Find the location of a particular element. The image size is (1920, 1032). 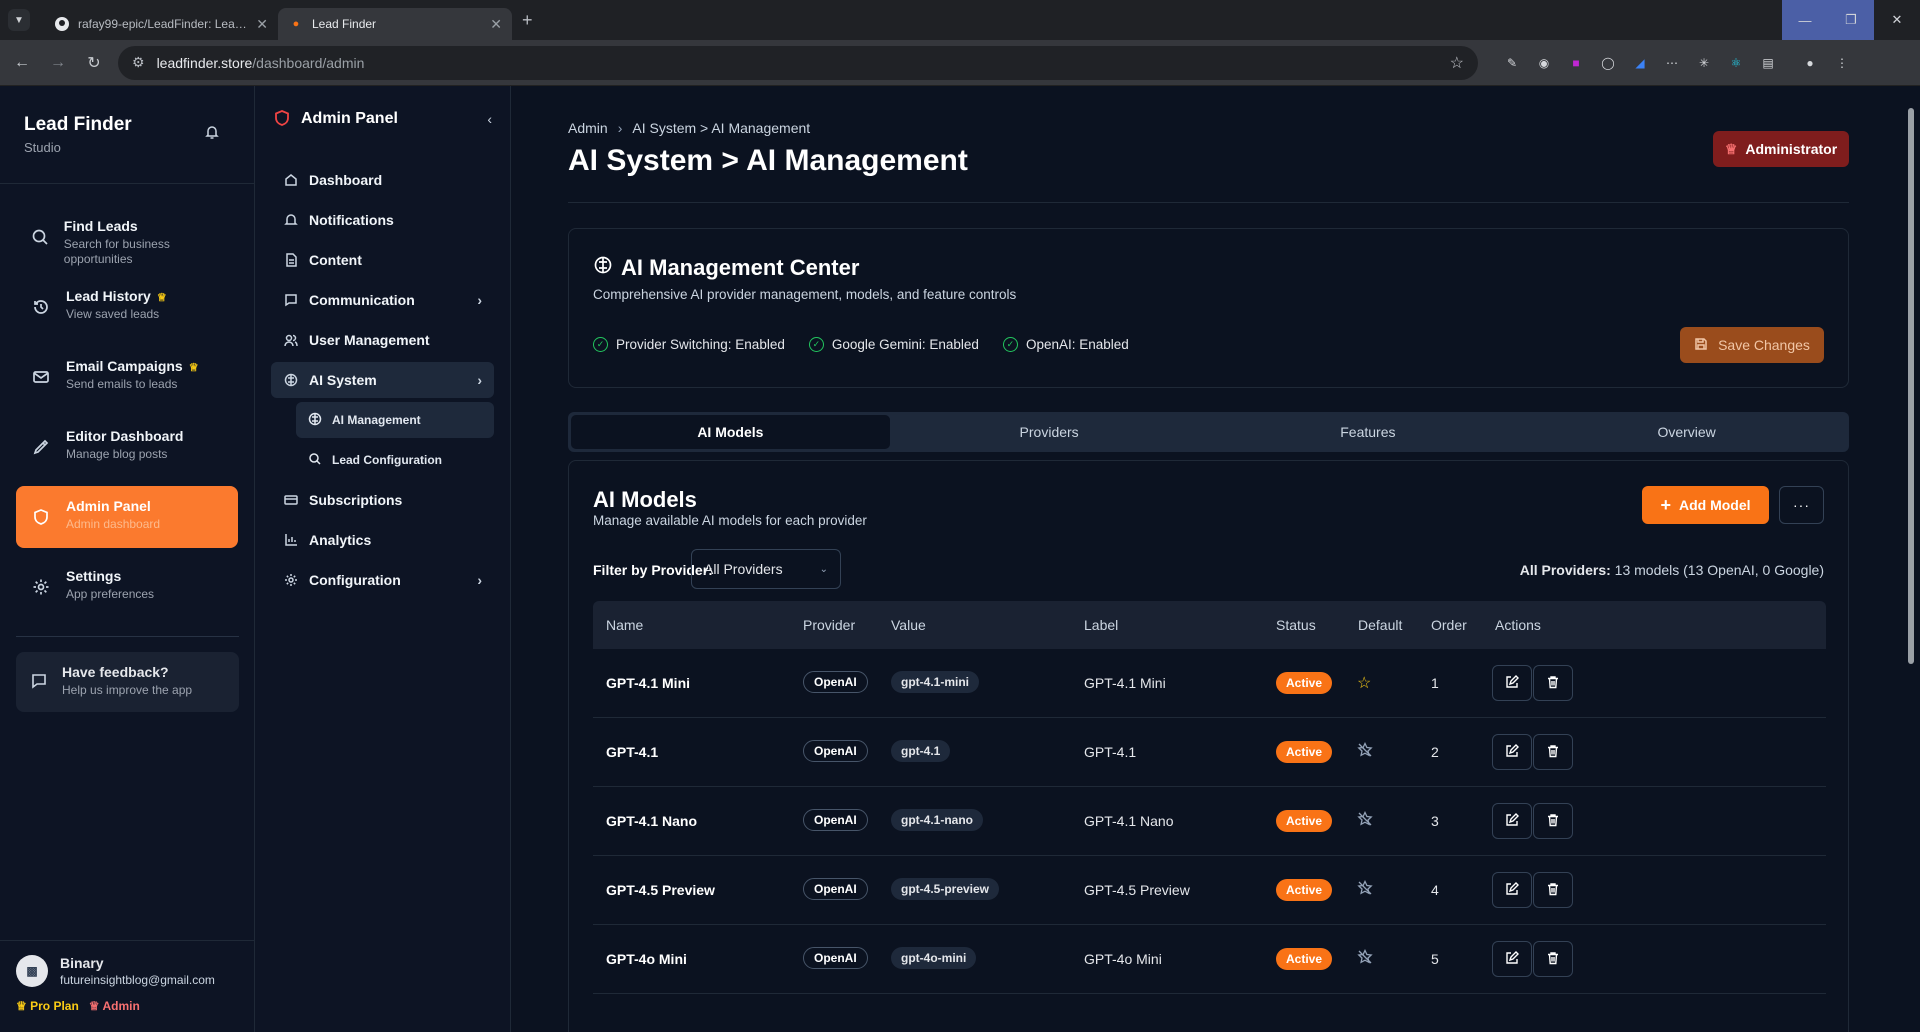

column-header: Status is located at coordinates (1296, 625).